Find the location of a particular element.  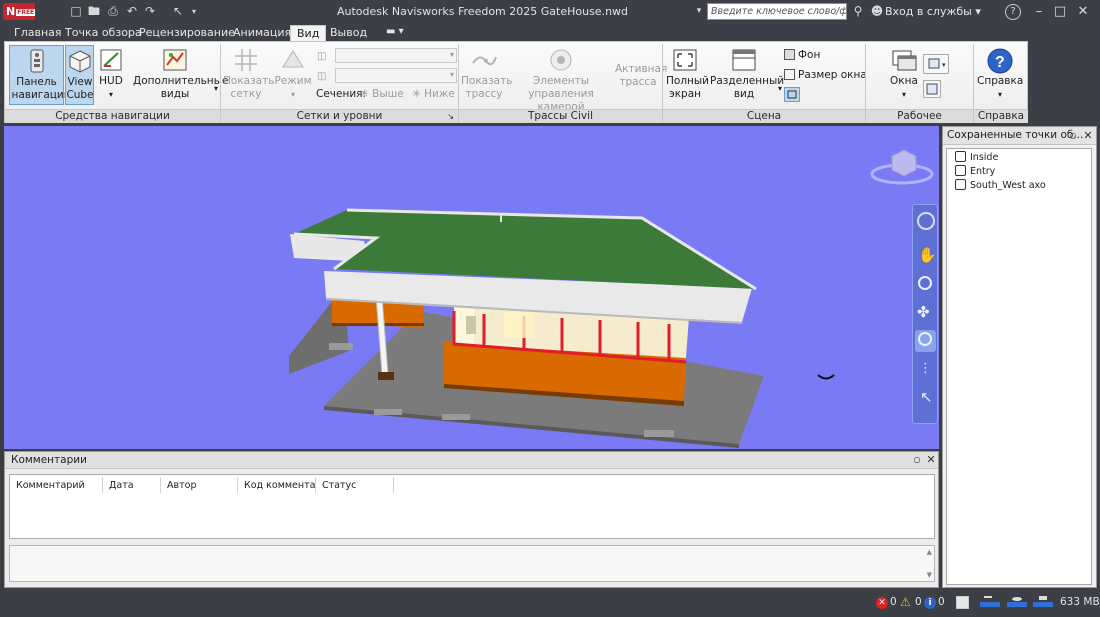

hud-icon is located at coordinates (111, 60).